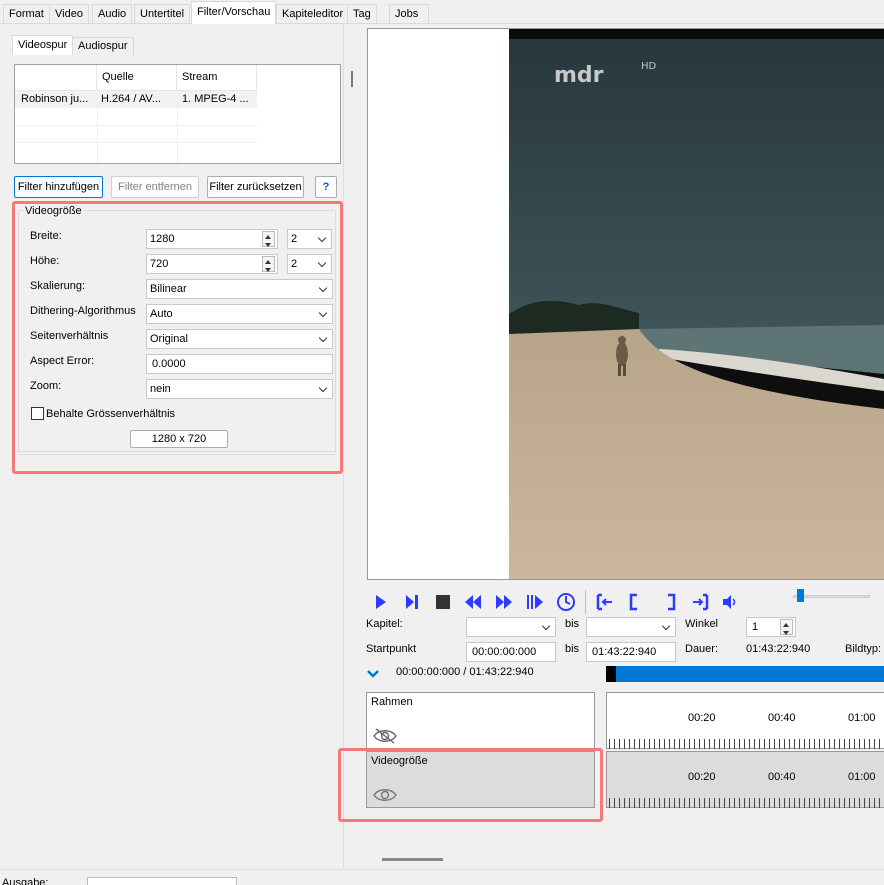 This screenshot has width=884, height=885. Describe the element at coordinates (384, 624) in the screenshot. I see `kapitel-label: Kapitel:` at that location.